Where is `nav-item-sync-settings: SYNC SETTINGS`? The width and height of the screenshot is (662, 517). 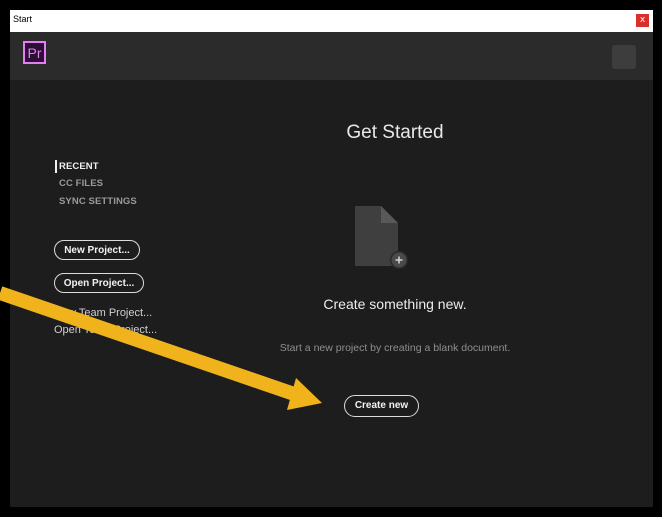 nav-item-sync-settings: SYNC SETTINGS is located at coordinates (98, 201).